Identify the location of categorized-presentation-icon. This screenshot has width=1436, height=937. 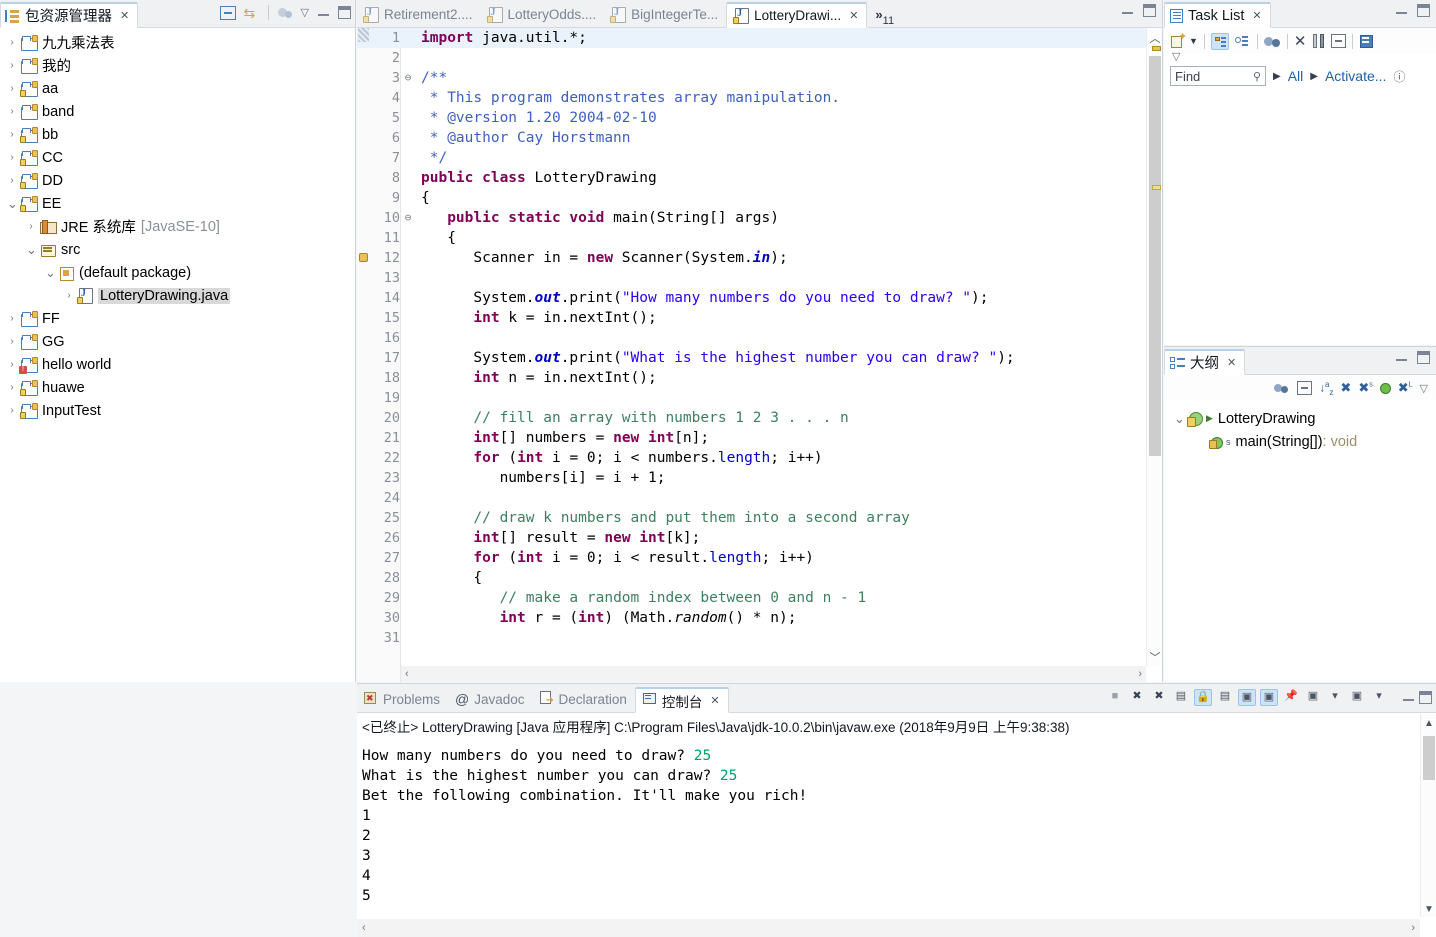
(1219, 41).